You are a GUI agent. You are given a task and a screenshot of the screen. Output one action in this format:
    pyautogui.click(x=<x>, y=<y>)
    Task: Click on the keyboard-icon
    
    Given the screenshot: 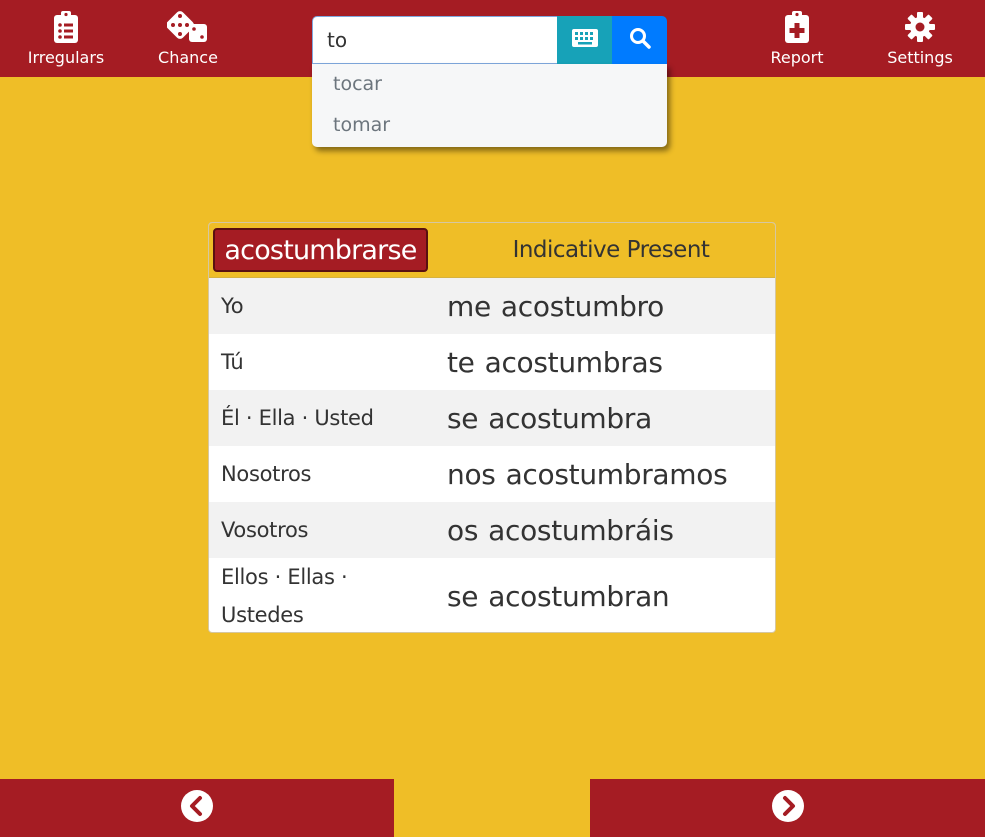 What is the action you would take?
    pyautogui.click(x=585, y=40)
    